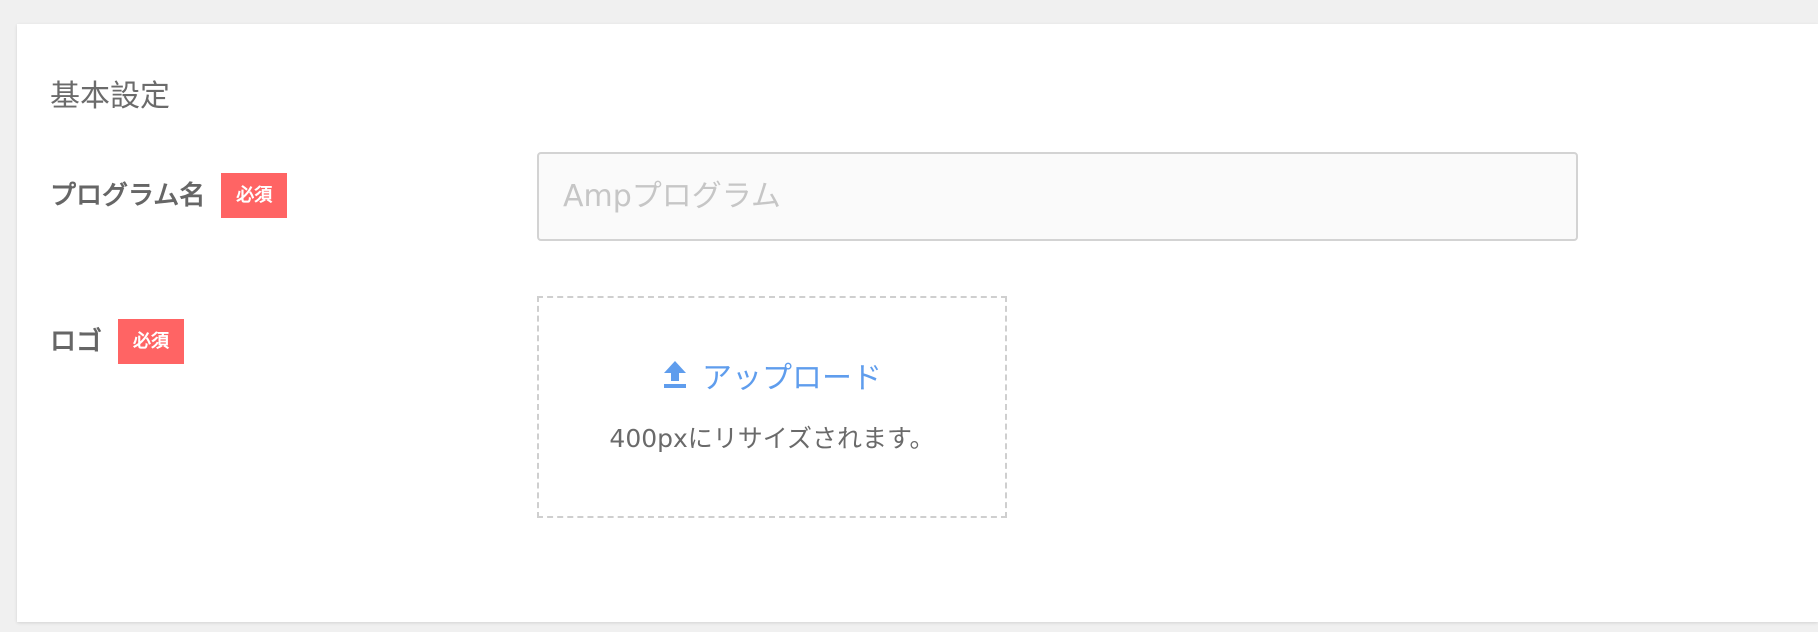 Image resolution: width=1818 pixels, height=632 pixels. I want to click on logo-label-row: ロゴ 必須, so click(117, 341).